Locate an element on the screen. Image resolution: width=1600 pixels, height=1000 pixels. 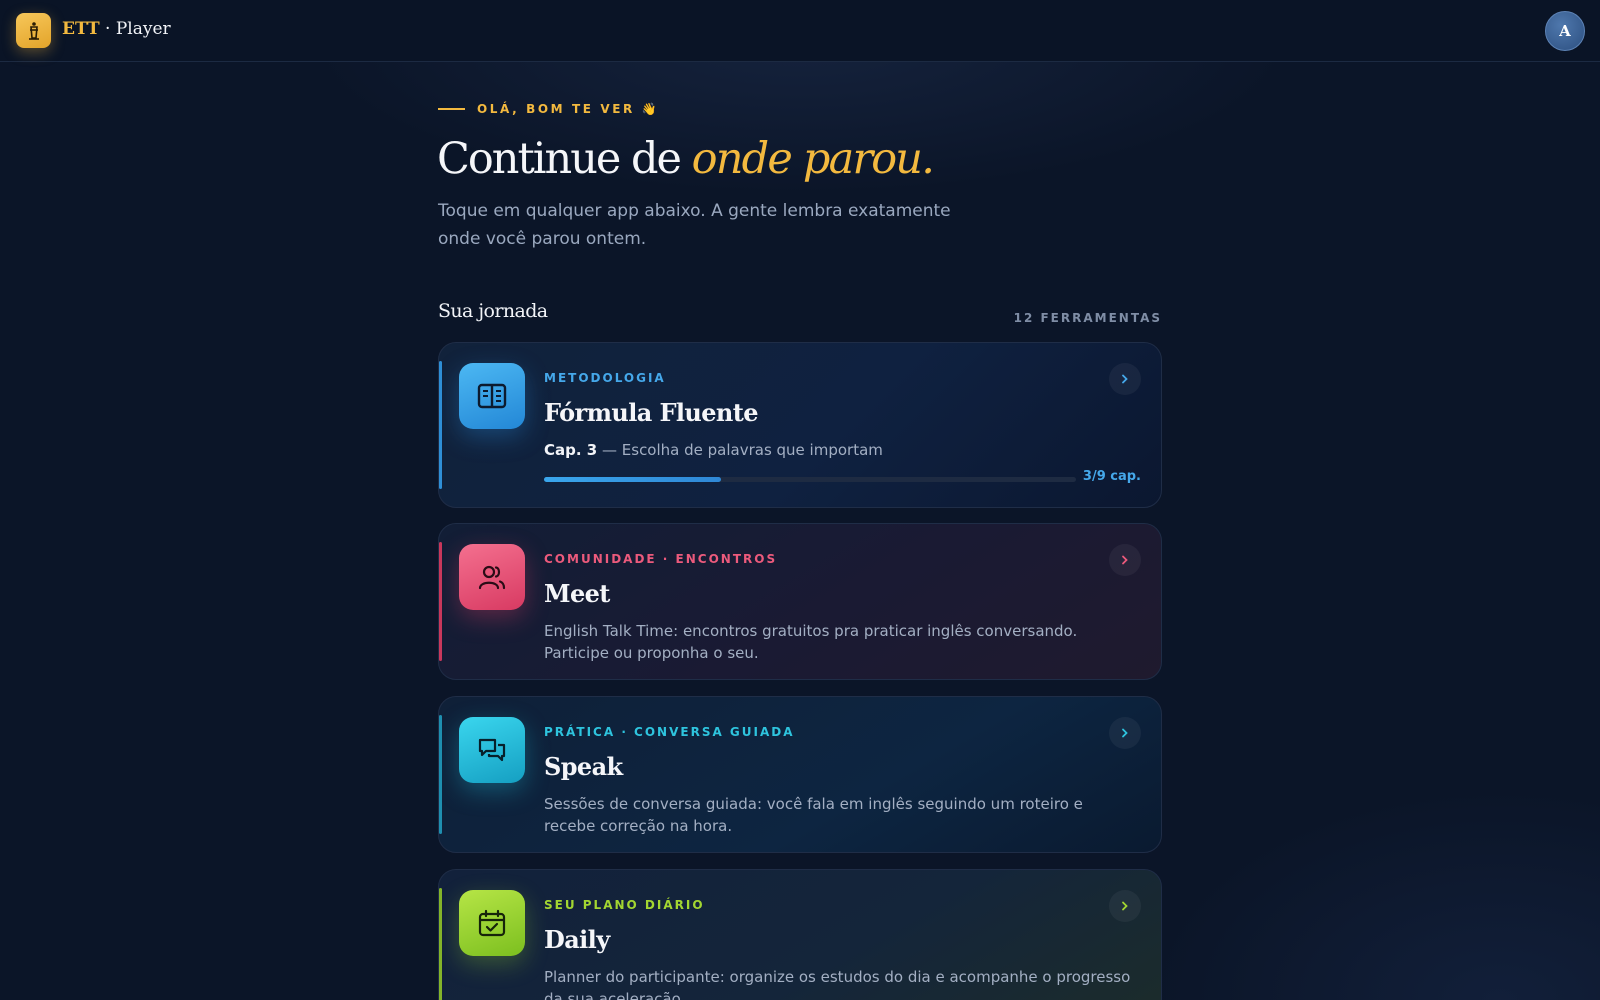
chat-icon is located at coordinates (492, 750).